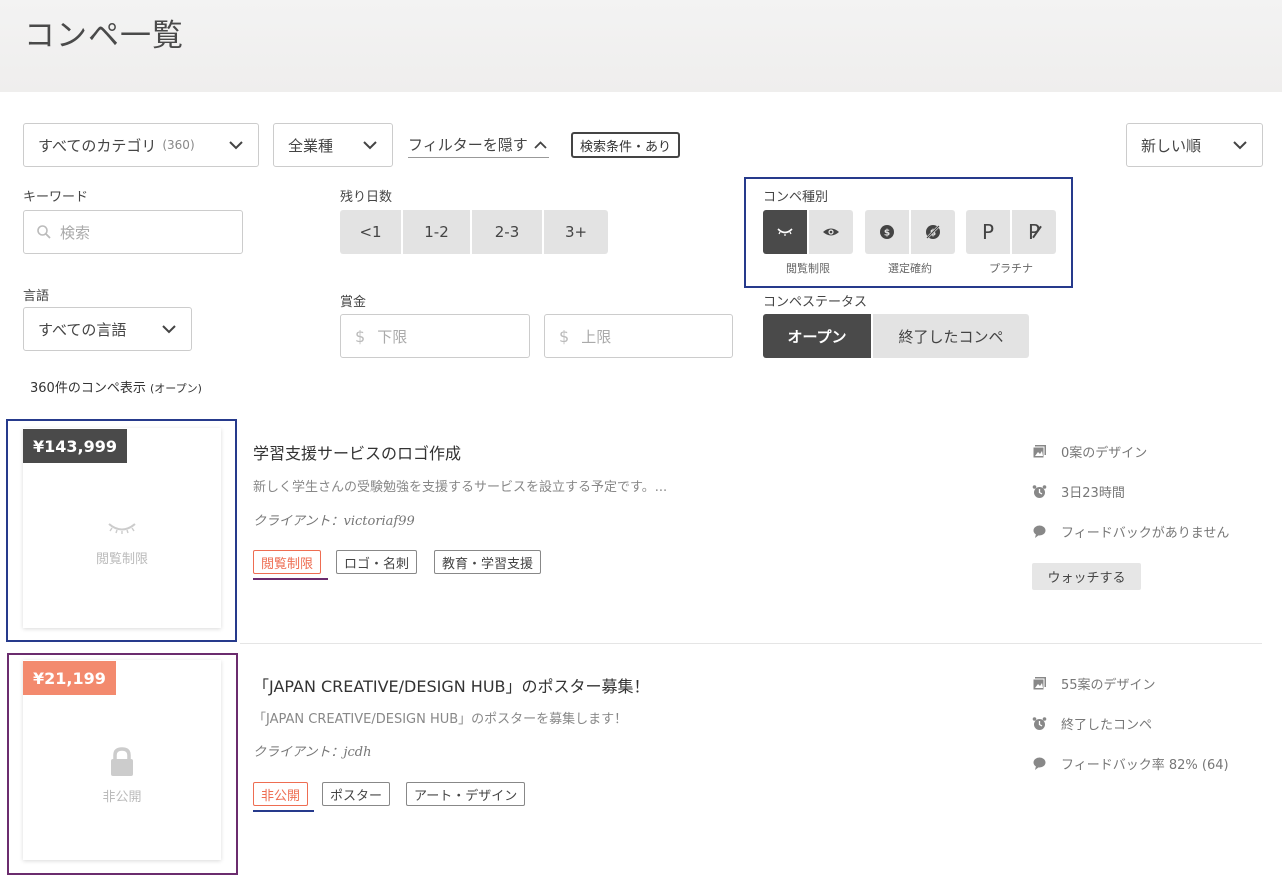 This screenshot has height=875, width=1282. Describe the element at coordinates (641, 46) in the screenshot. I see `page-header` at that location.